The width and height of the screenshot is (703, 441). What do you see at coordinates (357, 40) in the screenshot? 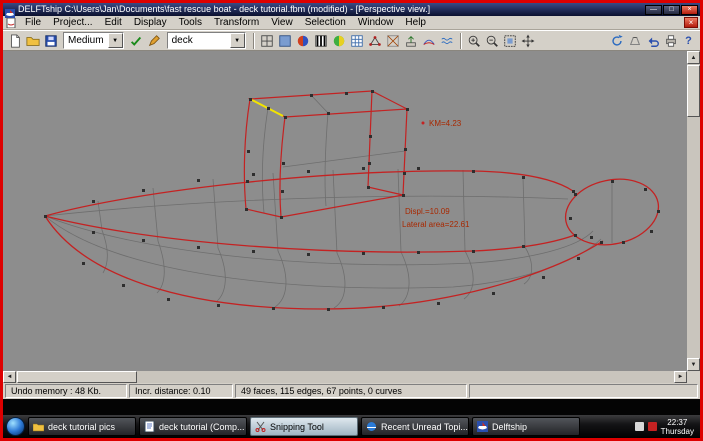
I see `grid-icon` at bounding box center [357, 40].